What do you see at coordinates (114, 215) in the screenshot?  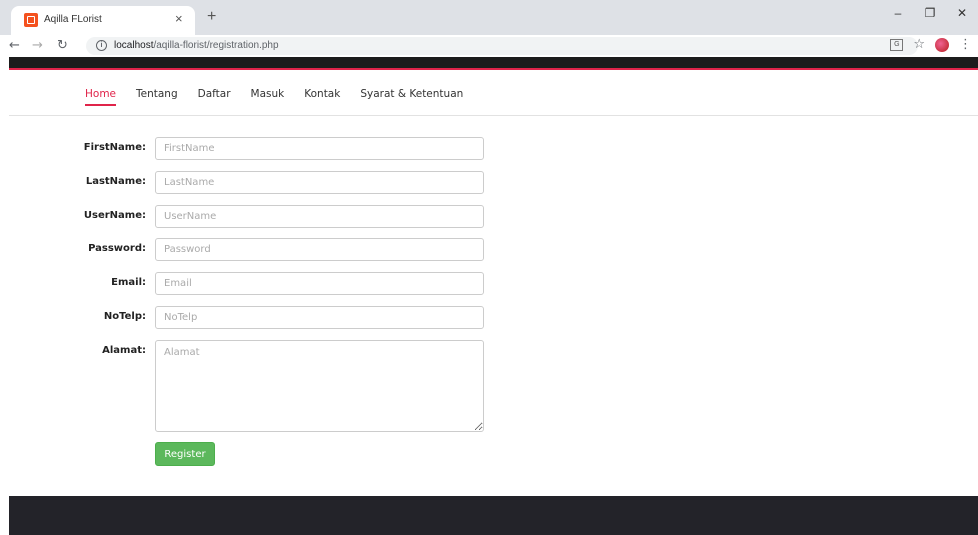 I see `username-label: UserName:` at bounding box center [114, 215].